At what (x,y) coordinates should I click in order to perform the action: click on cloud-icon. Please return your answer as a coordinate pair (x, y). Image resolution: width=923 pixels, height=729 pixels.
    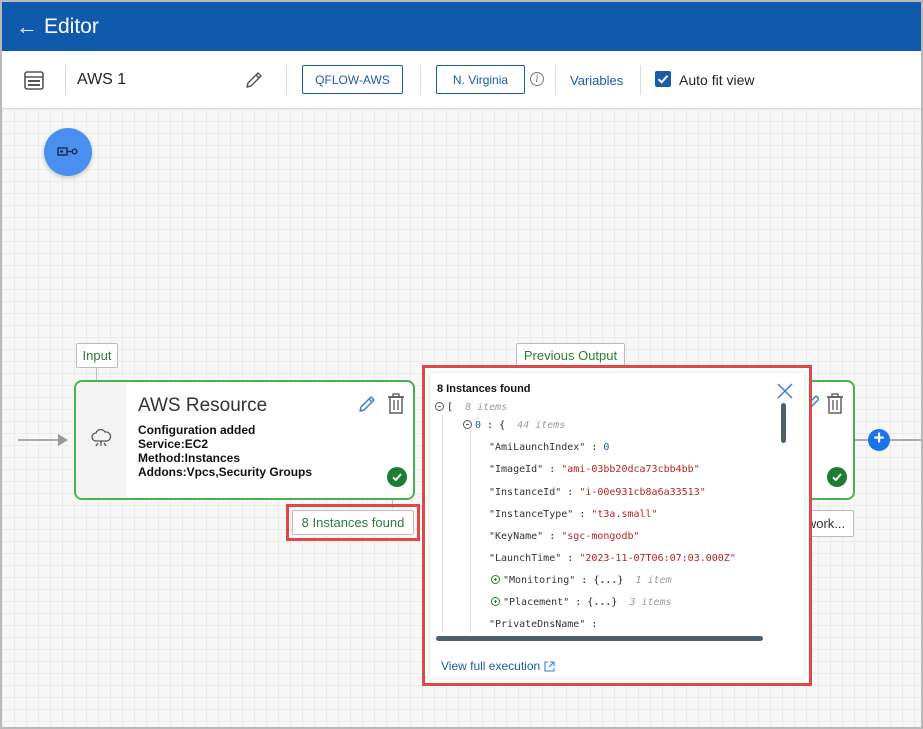
    Looking at the image, I should click on (101, 437).